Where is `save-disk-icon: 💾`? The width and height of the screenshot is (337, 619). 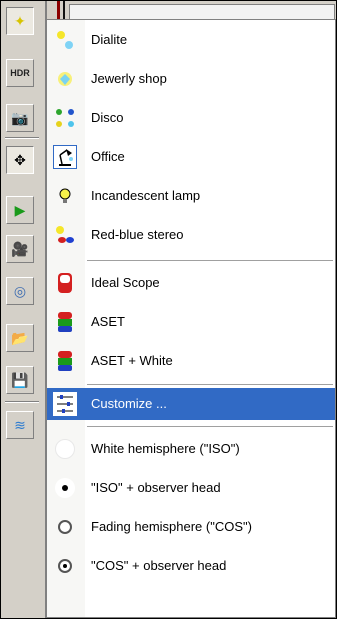 save-disk-icon: 💾 is located at coordinates (20, 379).